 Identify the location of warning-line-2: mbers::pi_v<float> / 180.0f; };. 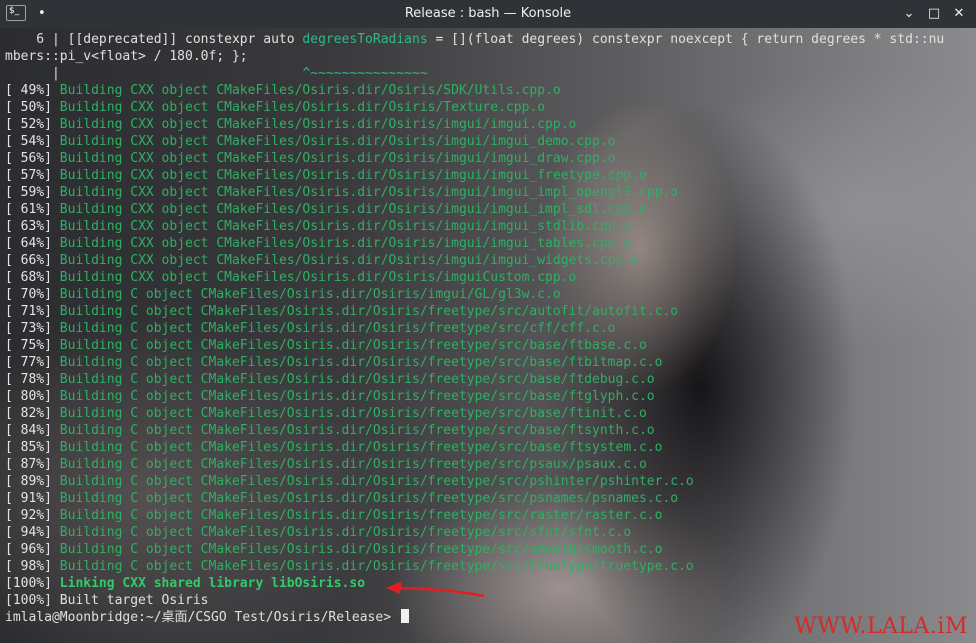
(126, 56).